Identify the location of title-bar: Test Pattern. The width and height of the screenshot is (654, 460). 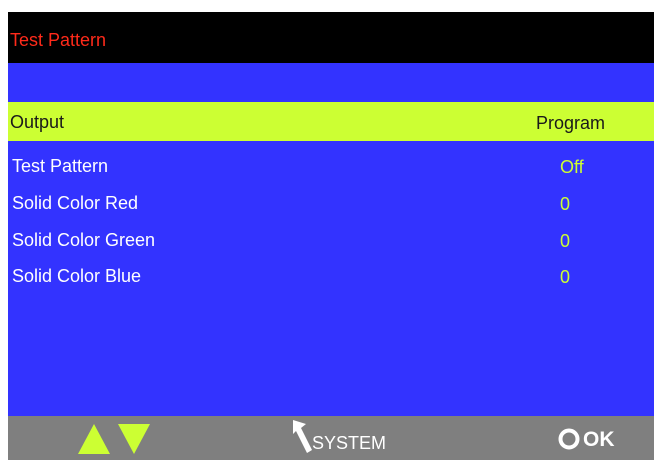
(331, 37).